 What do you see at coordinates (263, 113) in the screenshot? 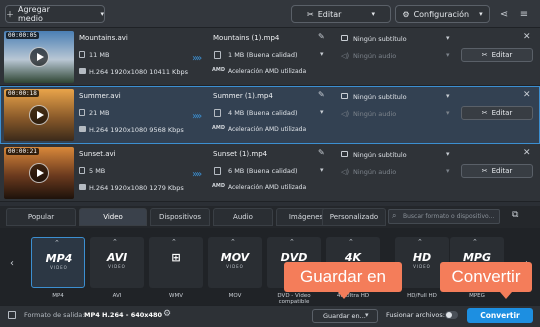
I see `output-file-size: 4 MB (Buena calidad)` at bounding box center [263, 113].